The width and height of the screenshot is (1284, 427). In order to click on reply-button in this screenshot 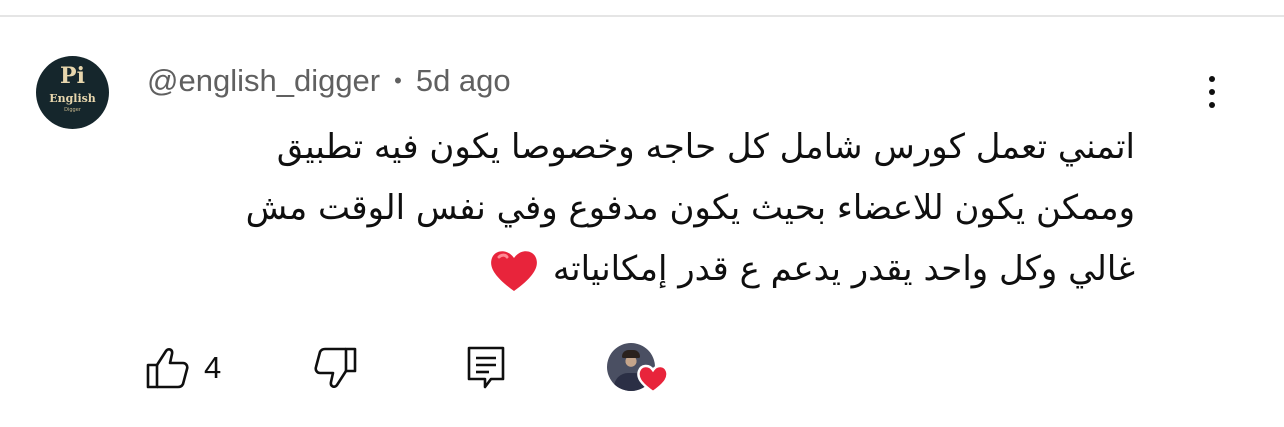, I will do `click(486, 368)`.